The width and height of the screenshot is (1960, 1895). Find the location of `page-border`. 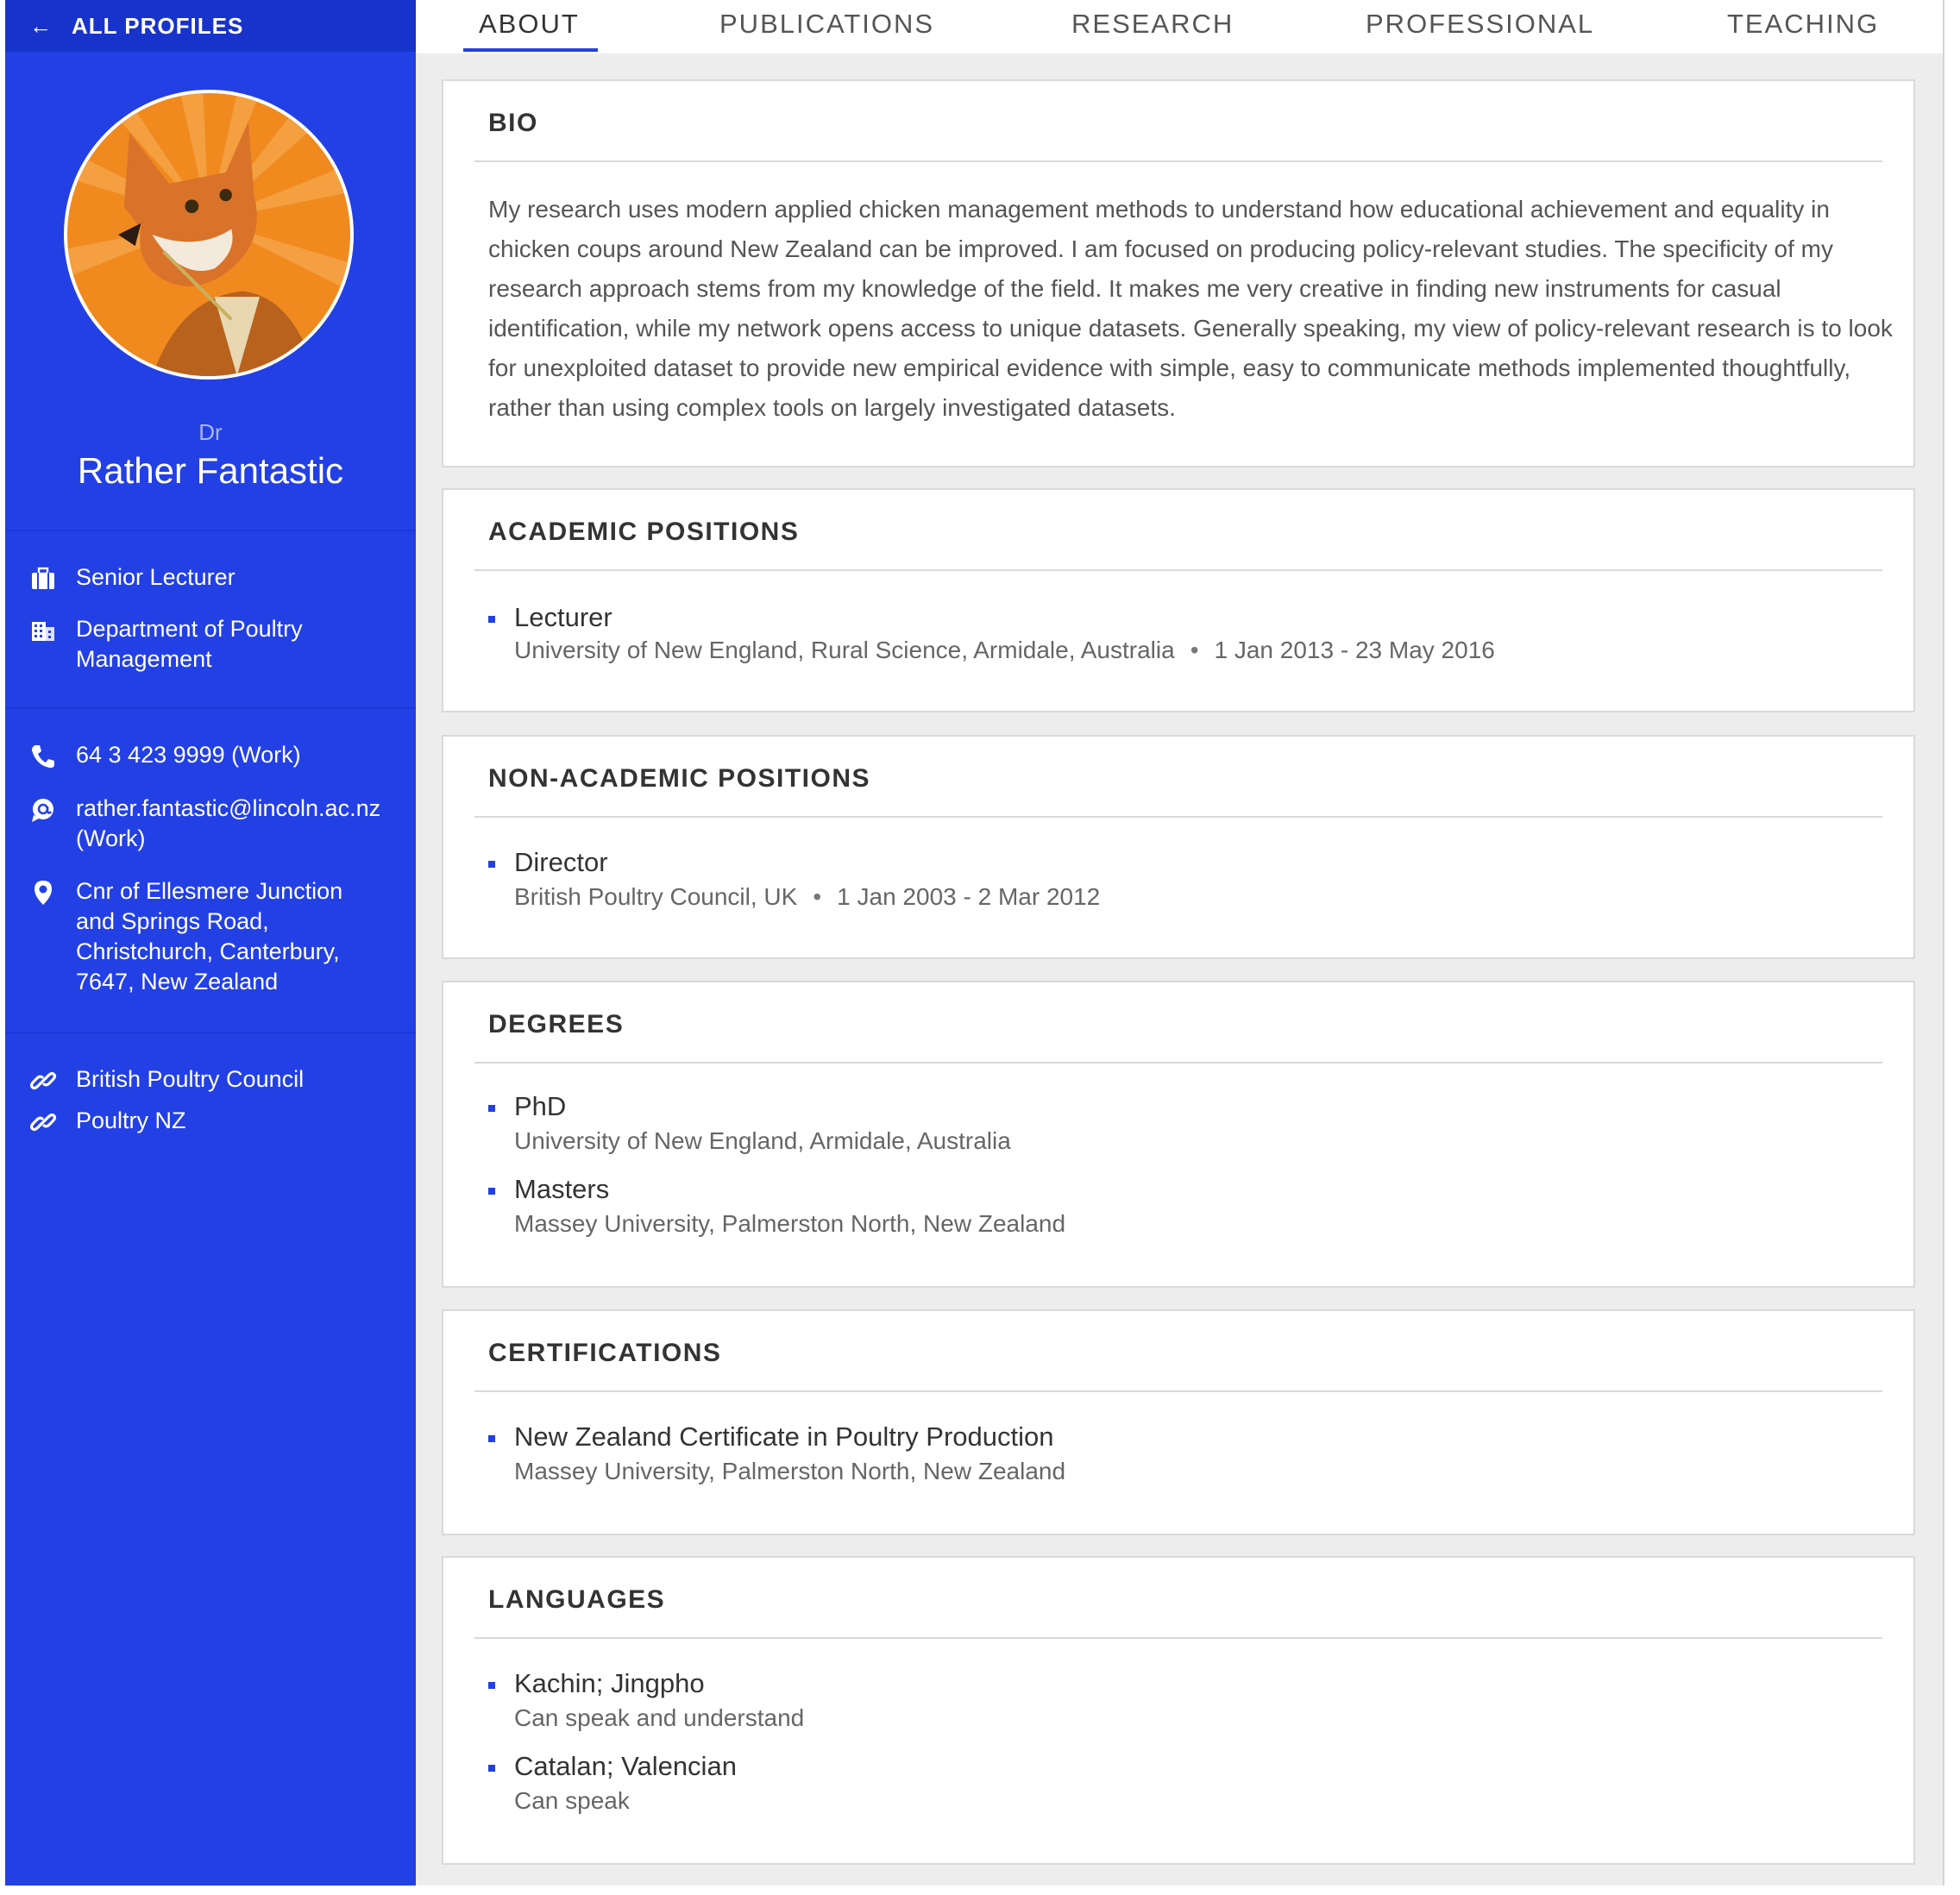

page-border is located at coordinates (1943, 943).